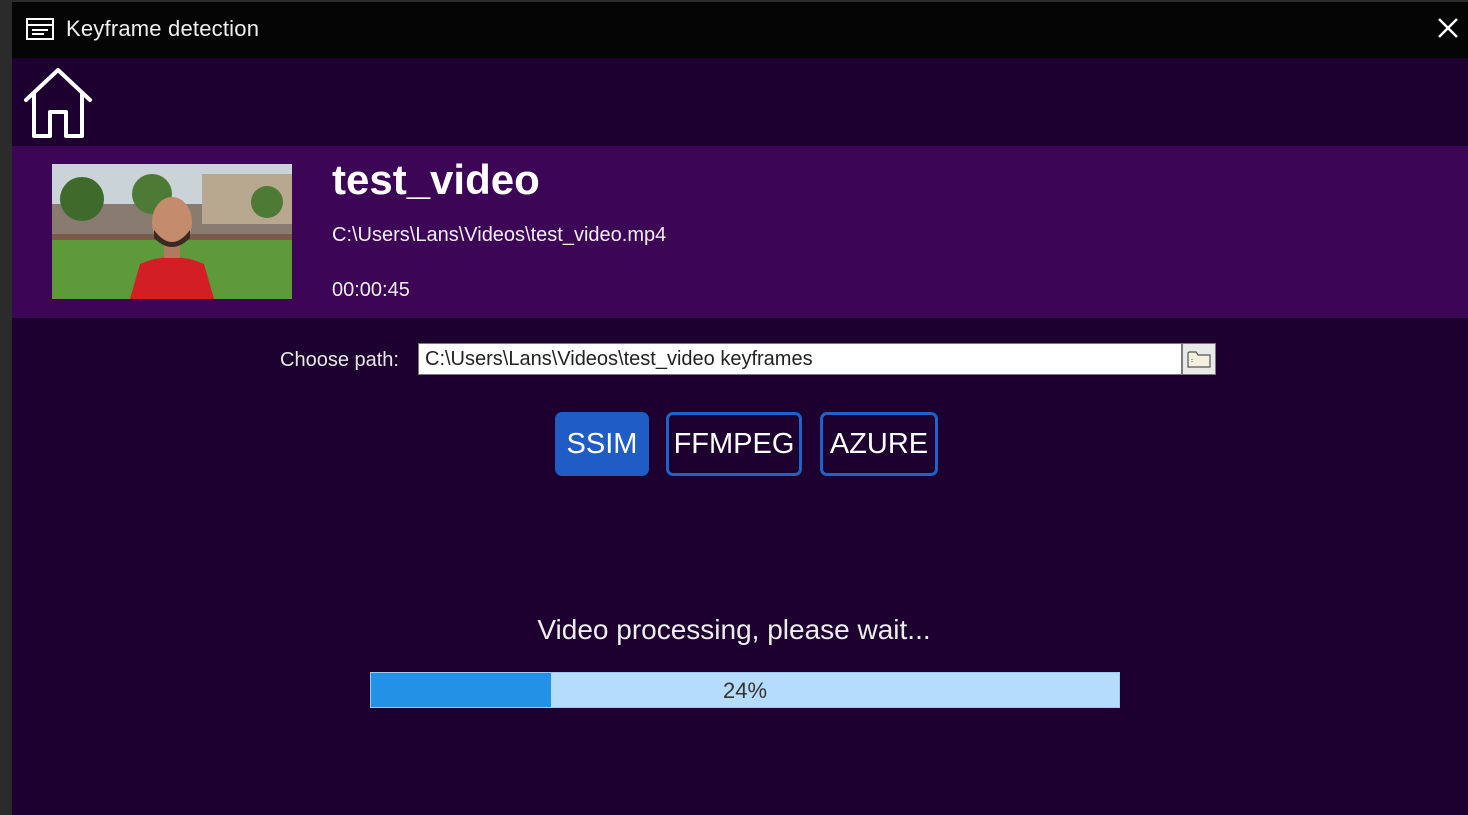 This screenshot has height=815, width=1468. I want to click on navigation-bar, so click(740, 102).